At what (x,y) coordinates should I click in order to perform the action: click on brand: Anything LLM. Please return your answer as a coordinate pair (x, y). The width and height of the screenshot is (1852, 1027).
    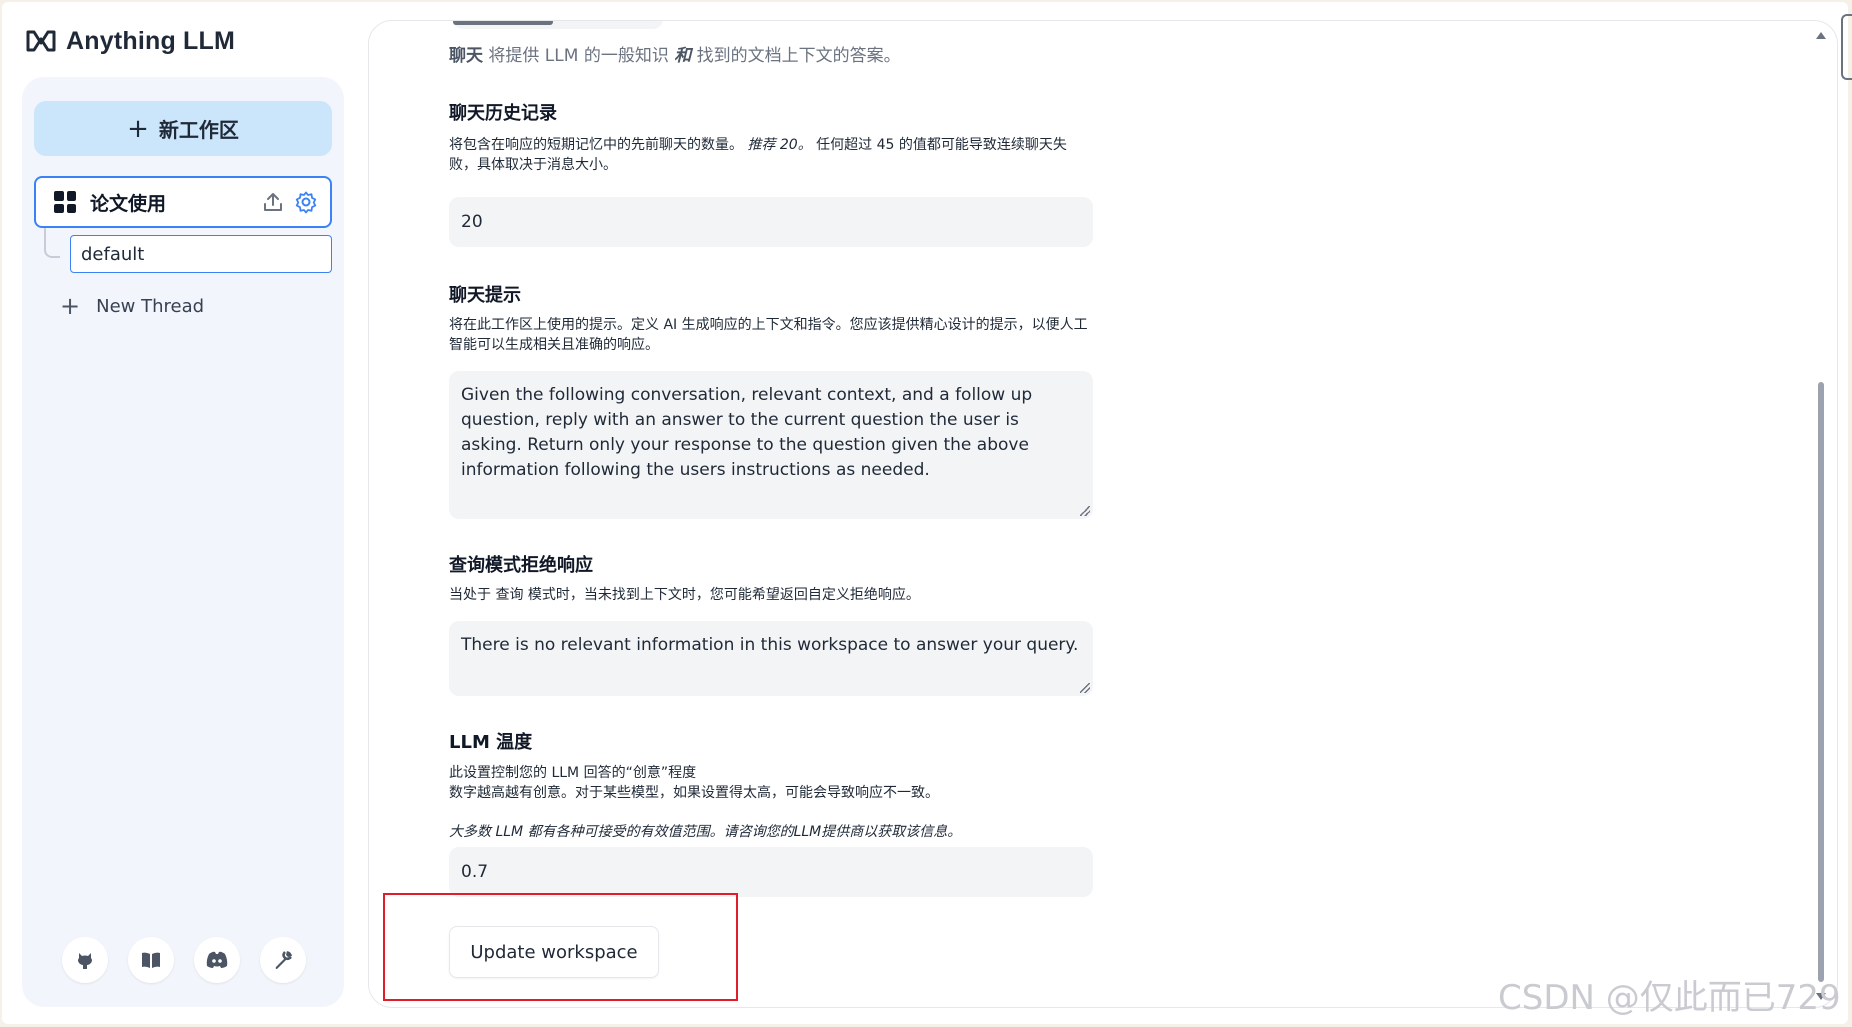
    Looking at the image, I should click on (130, 41).